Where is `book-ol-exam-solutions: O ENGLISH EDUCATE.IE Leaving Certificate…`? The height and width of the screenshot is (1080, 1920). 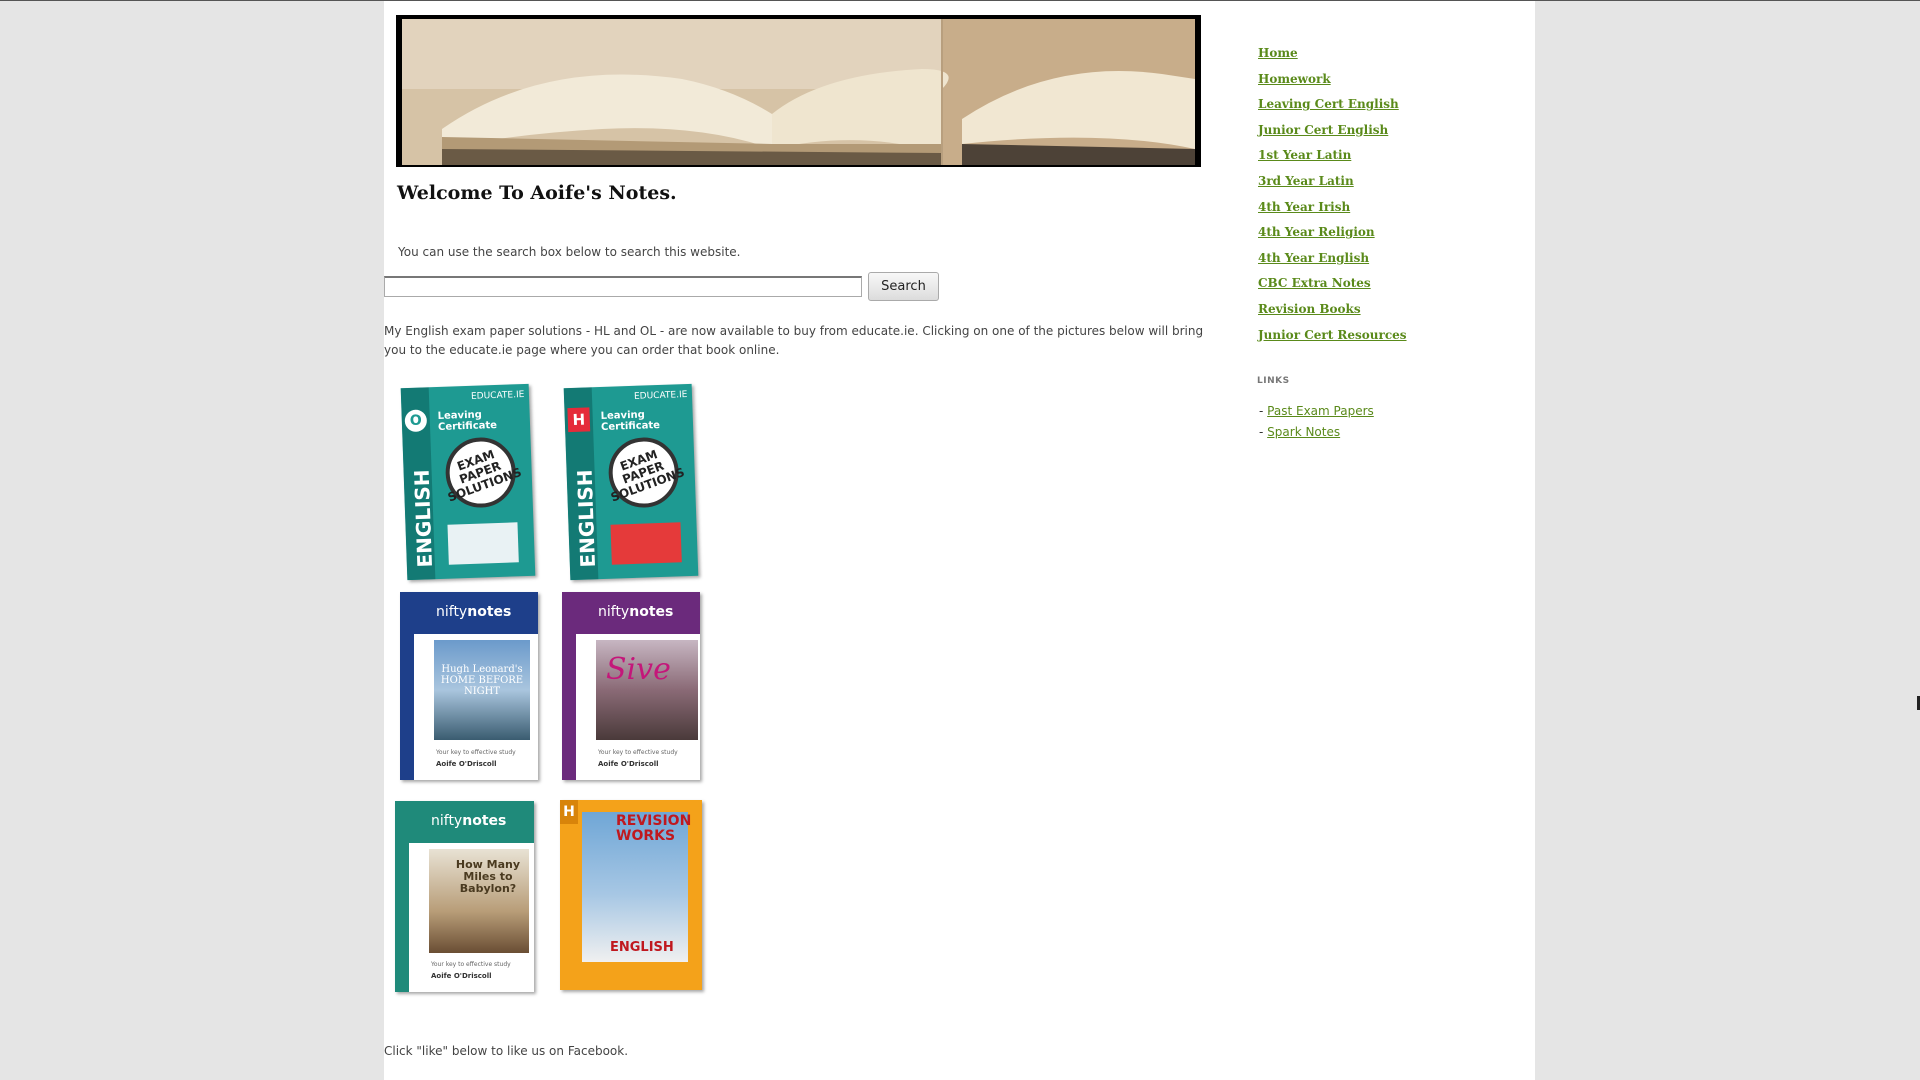
book-ol-exam-solutions: O ENGLISH EDUCATE.IE Leaving Certificate… is located at coordinates (468, 482).